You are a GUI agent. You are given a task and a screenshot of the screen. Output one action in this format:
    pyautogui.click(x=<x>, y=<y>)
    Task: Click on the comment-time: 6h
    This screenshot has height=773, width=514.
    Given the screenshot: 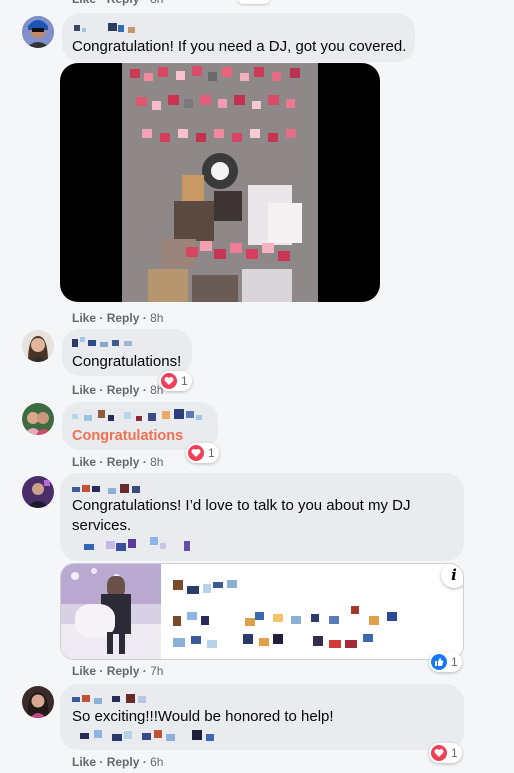 What is the action you would take?
    pyautogui.click(x=157, y=762)
    